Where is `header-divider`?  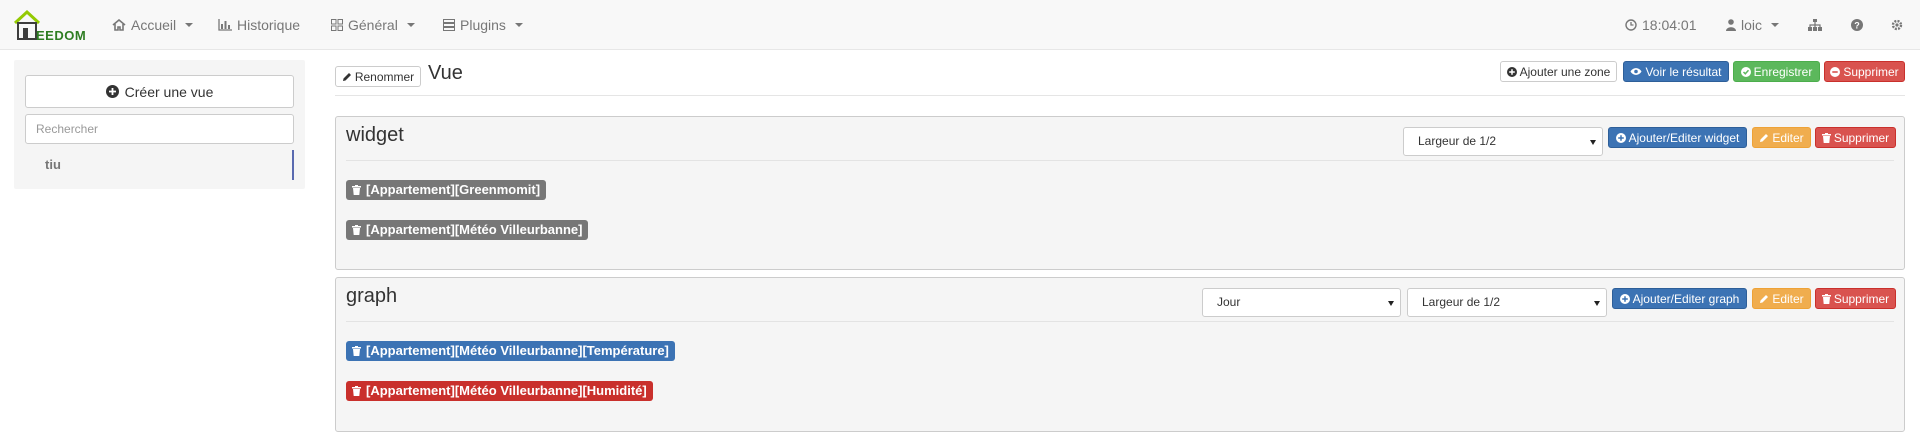 header-divider is located at coordinates (1120, 95).